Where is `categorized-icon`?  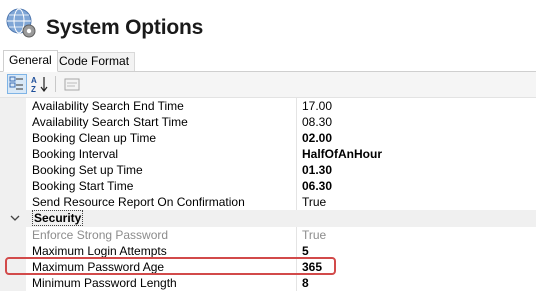
categorized-icon is located at coordinates (16, 83).